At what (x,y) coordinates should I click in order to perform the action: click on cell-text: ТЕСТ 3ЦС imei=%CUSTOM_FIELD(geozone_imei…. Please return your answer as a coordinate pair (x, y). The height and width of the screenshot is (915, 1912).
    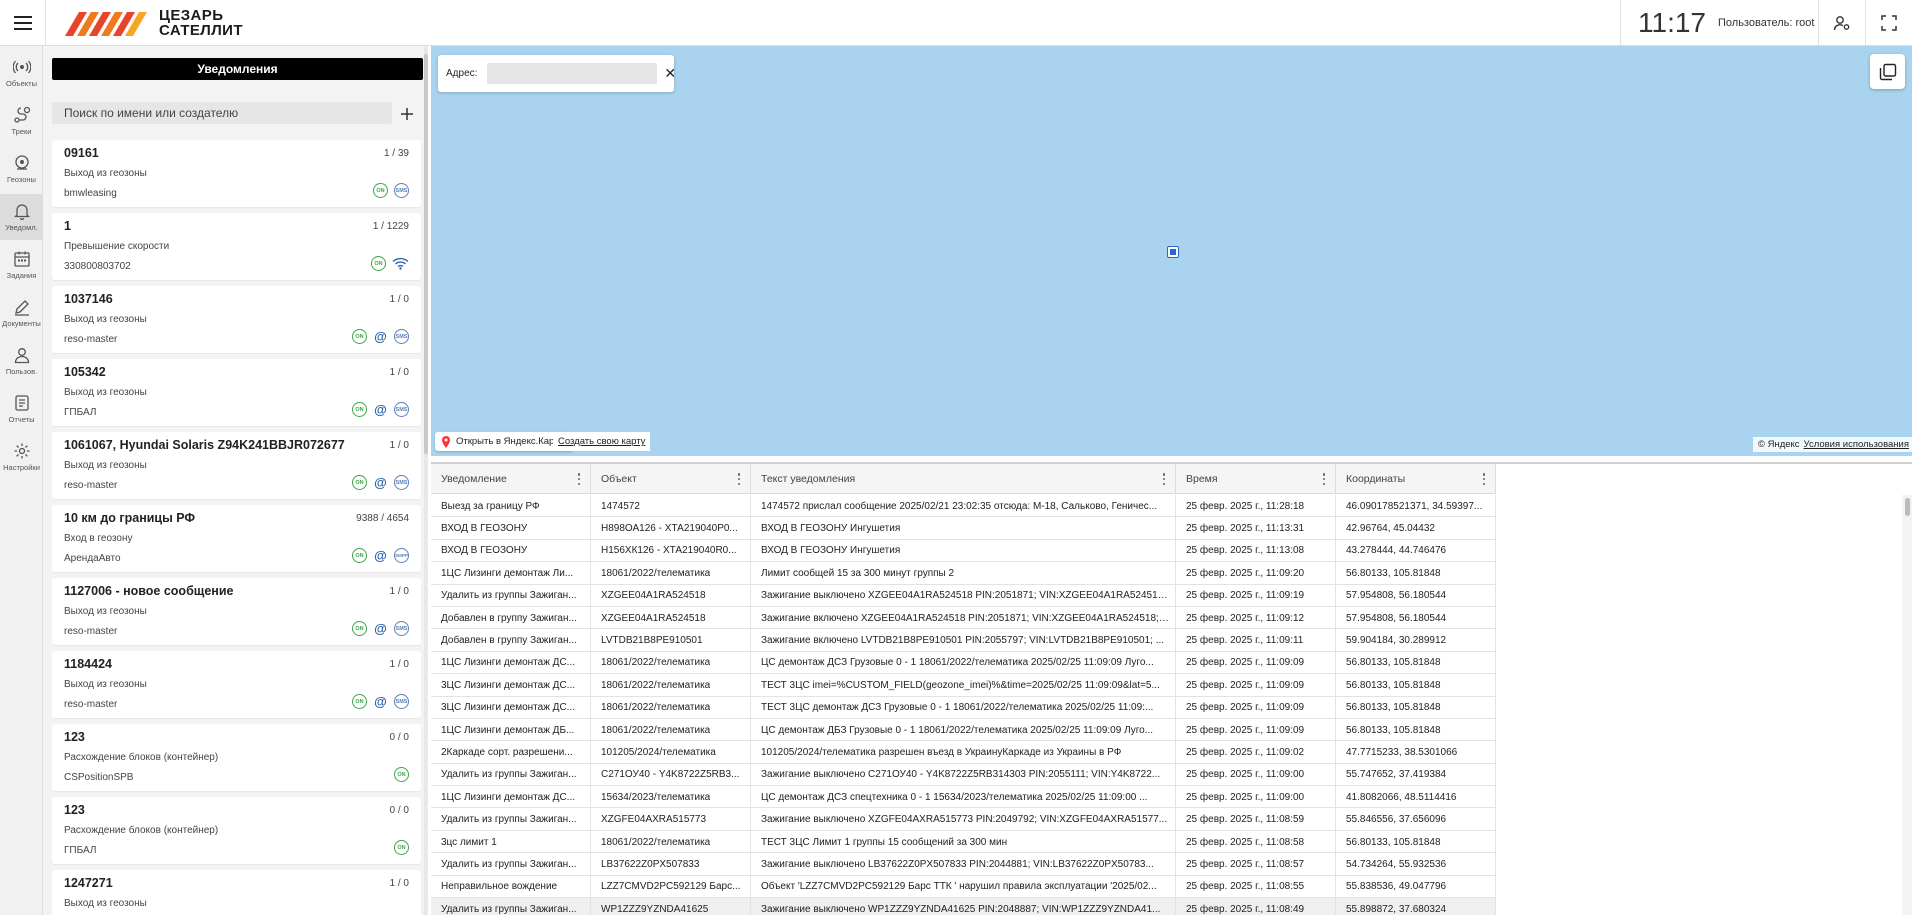
    Looking at the image, I should click on (960, 685).